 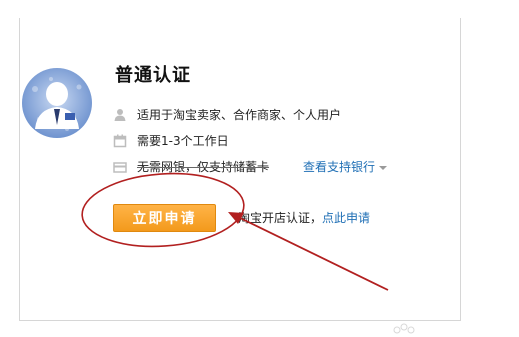 I want to click on person-icon, so click(x=120, y=114).